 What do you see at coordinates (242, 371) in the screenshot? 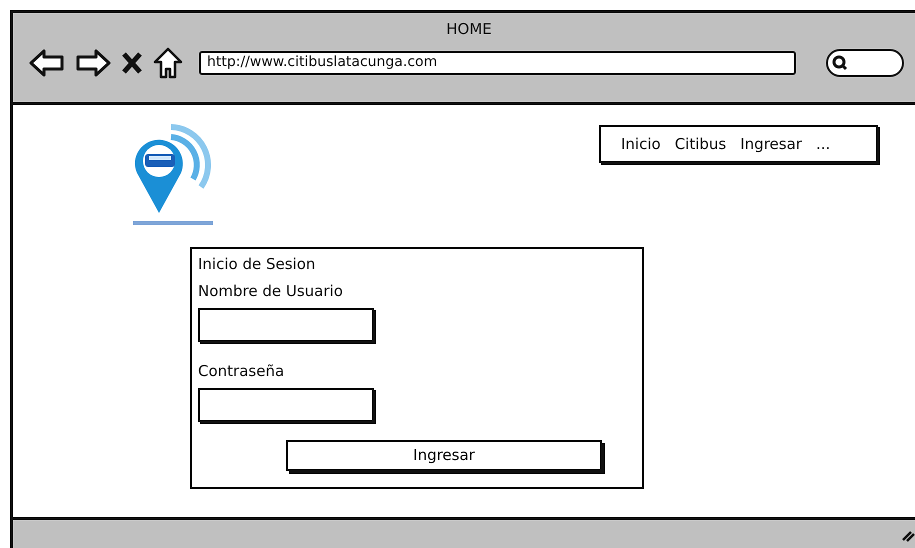
I see `field-label: Contraseña` at bounding box center [242, 371].